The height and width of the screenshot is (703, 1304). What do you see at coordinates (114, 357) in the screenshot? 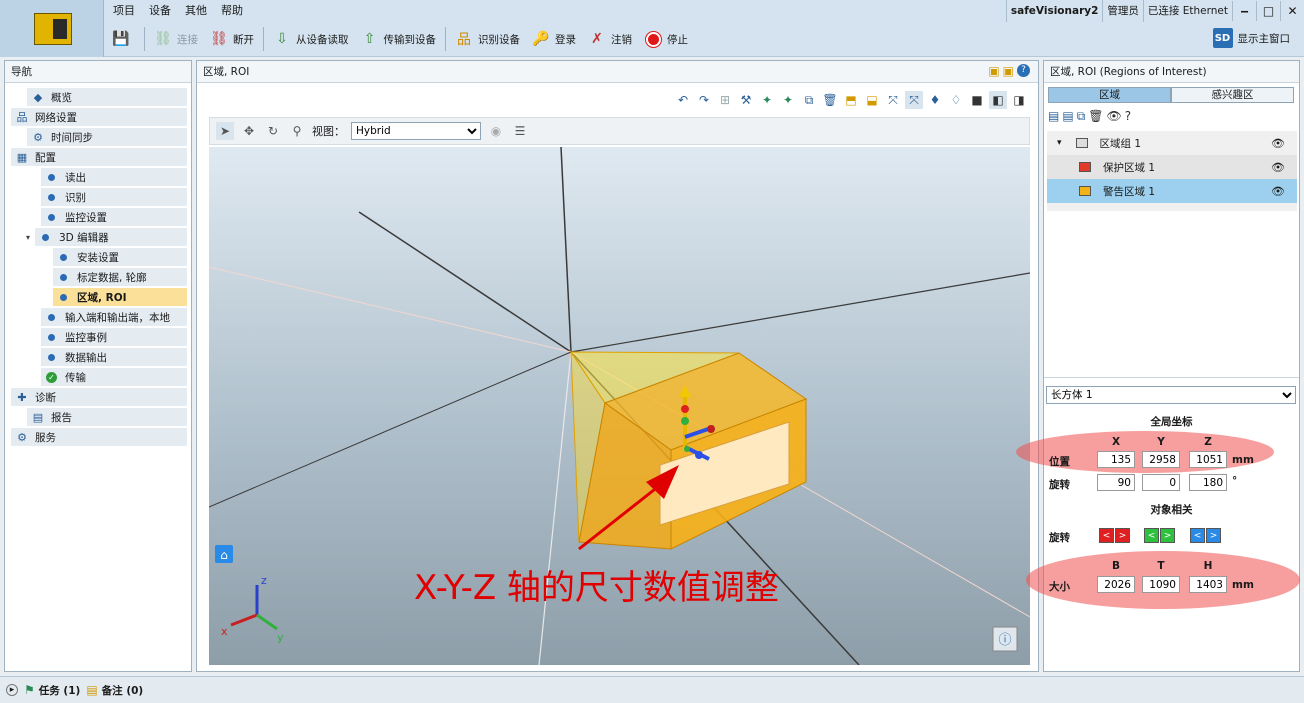
I see `nav-item-body: 数据输出` at bounding box center [114, 357].